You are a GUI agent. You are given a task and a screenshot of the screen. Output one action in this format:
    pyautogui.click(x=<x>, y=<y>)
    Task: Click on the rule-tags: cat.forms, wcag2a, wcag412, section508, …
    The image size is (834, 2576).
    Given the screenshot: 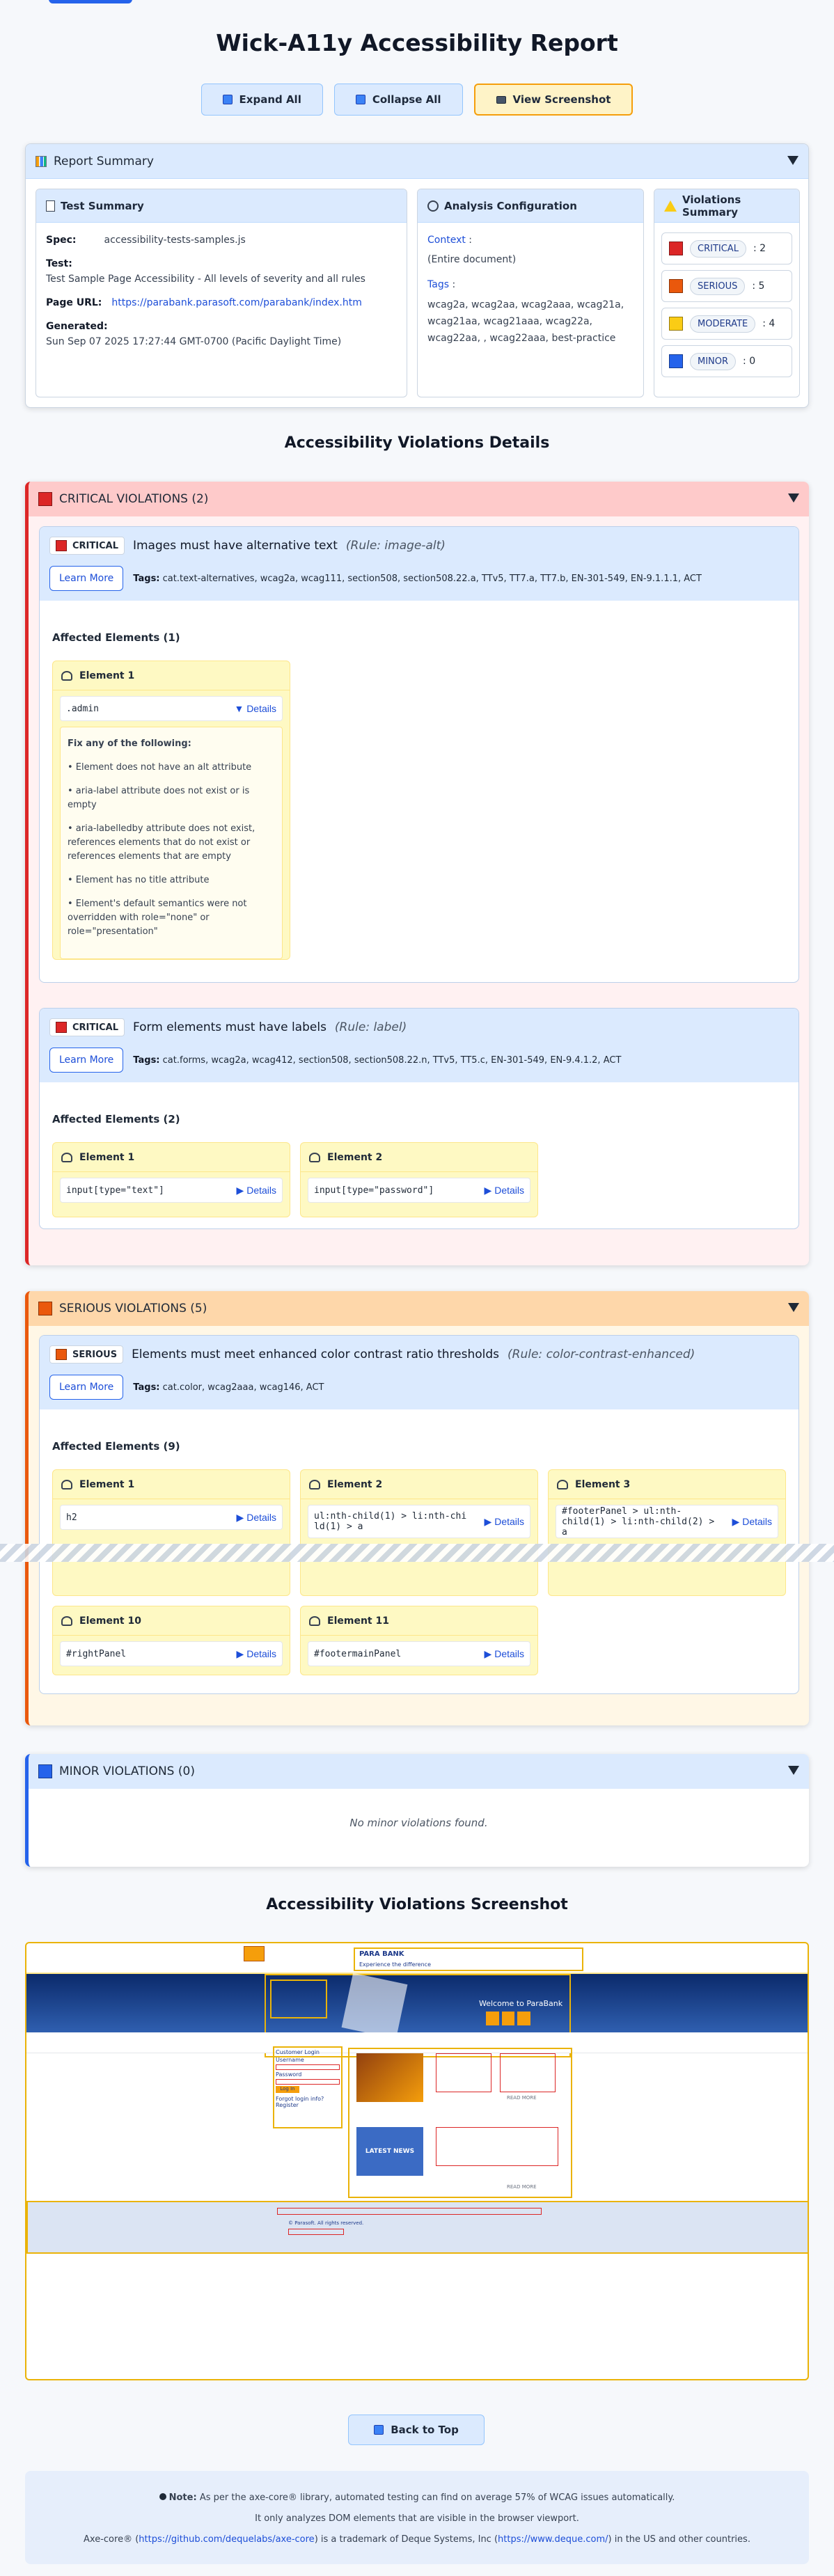 What is the action you would take?
    pyautogui.click(x=392, y=1060)
    